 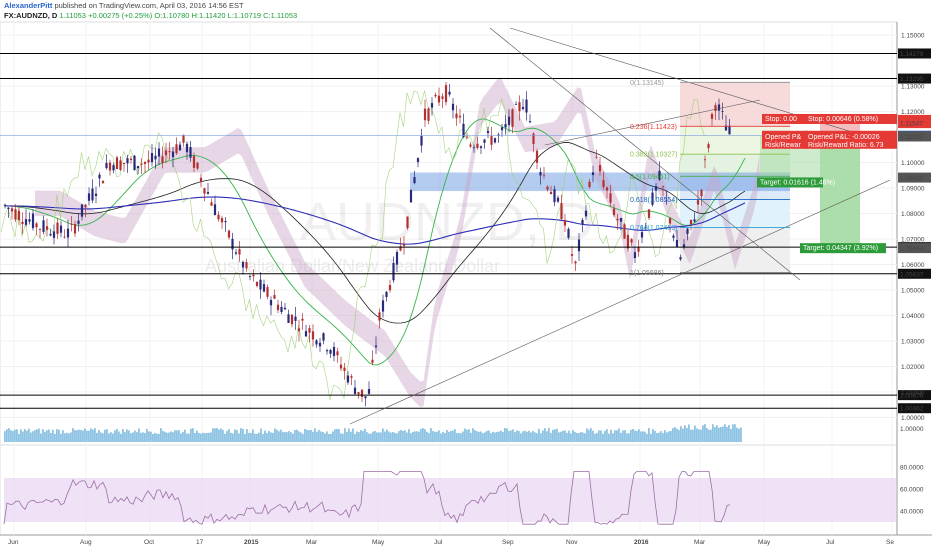 I want to click on volume-tick: 1.00000, so click(x=912, y=429).